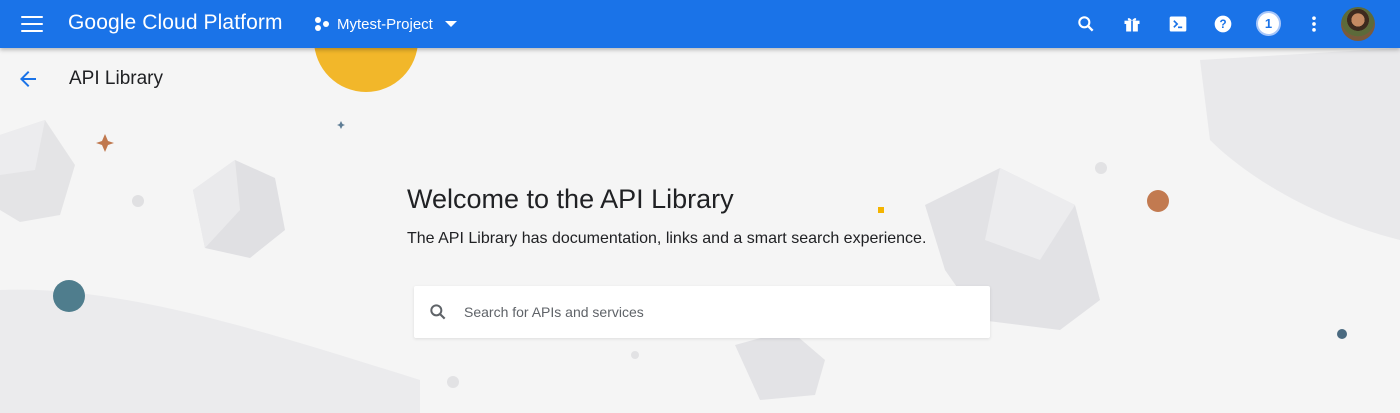 This screenshot has width=1400, height=413. Describe the element at coordinates (175, 23) in the screenshot. I see `brand-title: Google Cloud Platform` at that location.